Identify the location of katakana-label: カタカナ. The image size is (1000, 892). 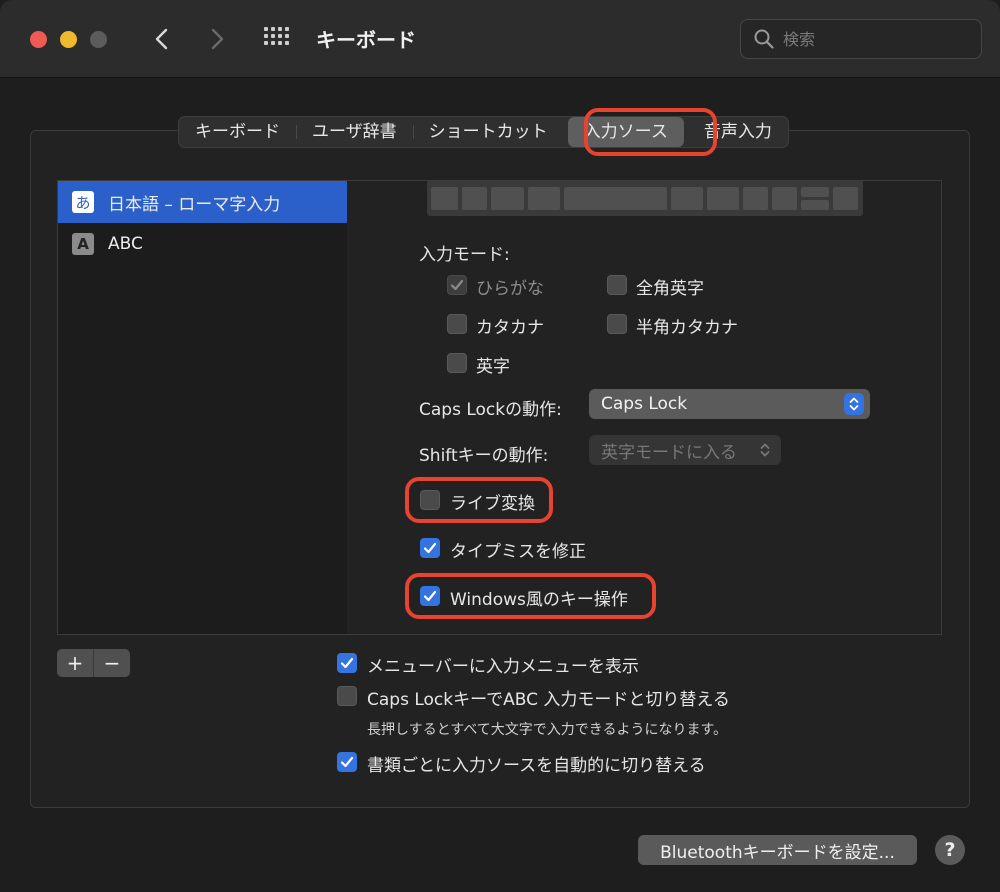
(510, 328).